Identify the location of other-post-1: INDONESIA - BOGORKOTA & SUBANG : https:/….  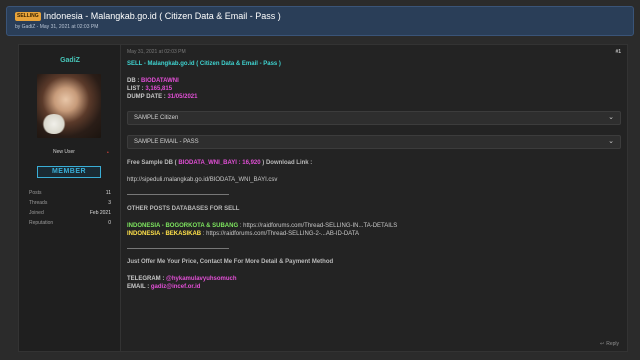
(374, 226).